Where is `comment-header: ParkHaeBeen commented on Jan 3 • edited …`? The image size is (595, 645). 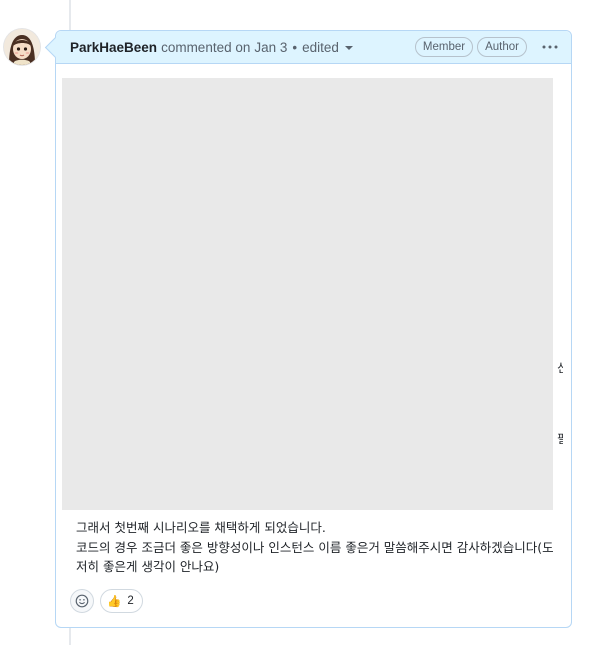 comment-header: ParkHaeBeen commented on Jan 3 • edited … is located at coordinates (313, 47).